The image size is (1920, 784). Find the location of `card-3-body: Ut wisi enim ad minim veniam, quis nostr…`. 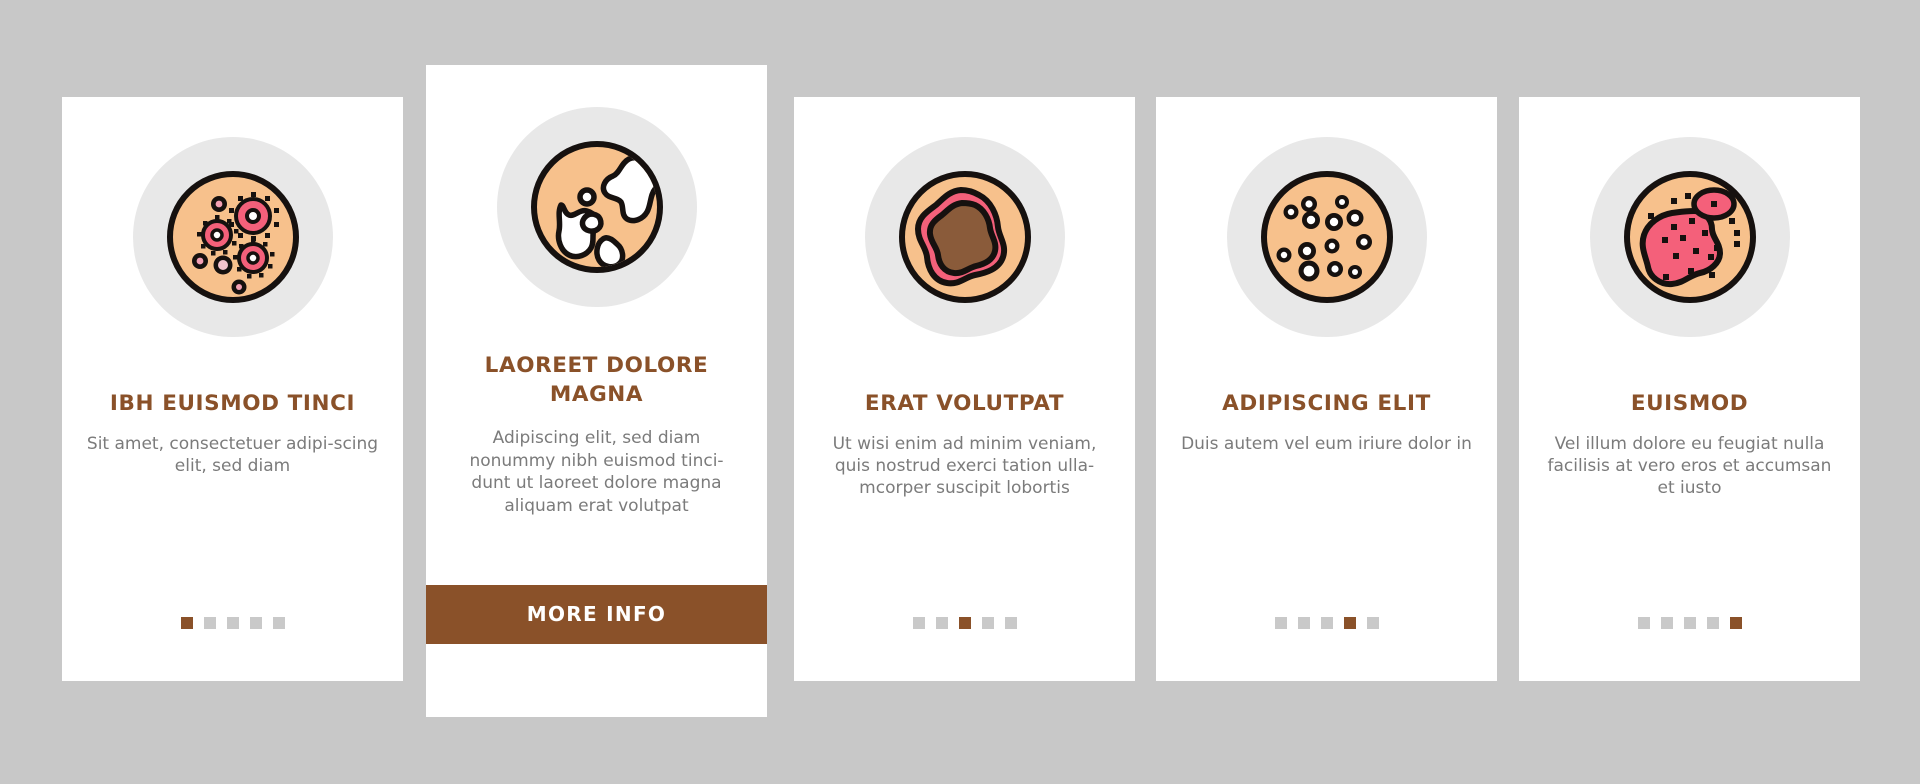

card-3-body: Ut wisi enim ad minim veniam, quis nostr… is located at coordinates (964, 466).